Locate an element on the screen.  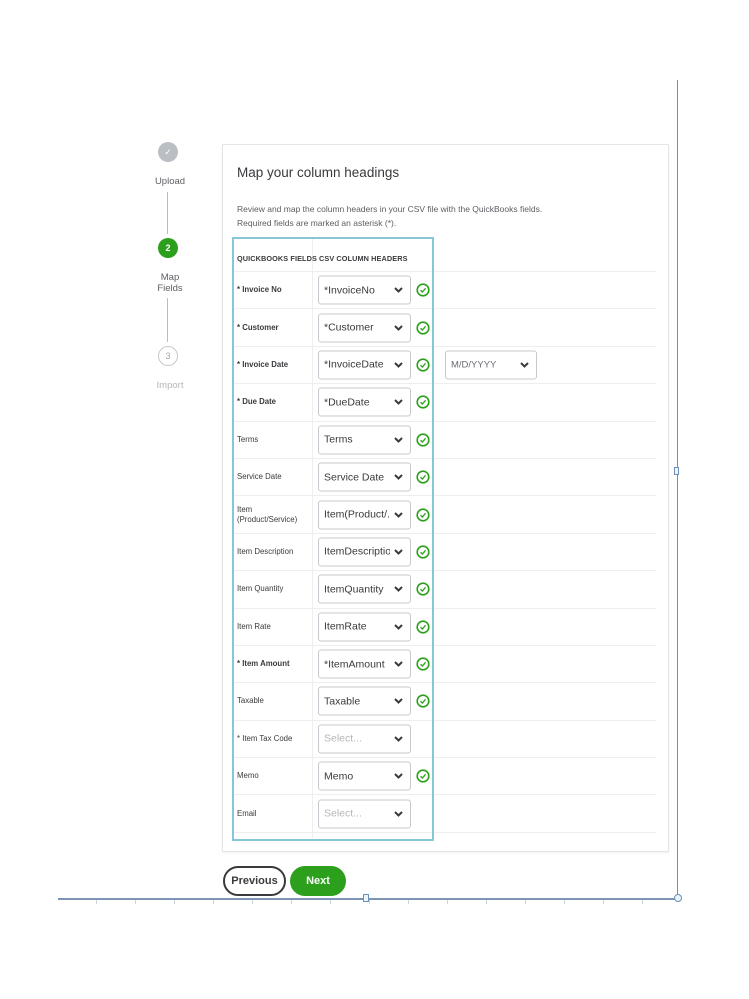
step-map-fields-label: Map Fields is located at coordinates (170, 283).